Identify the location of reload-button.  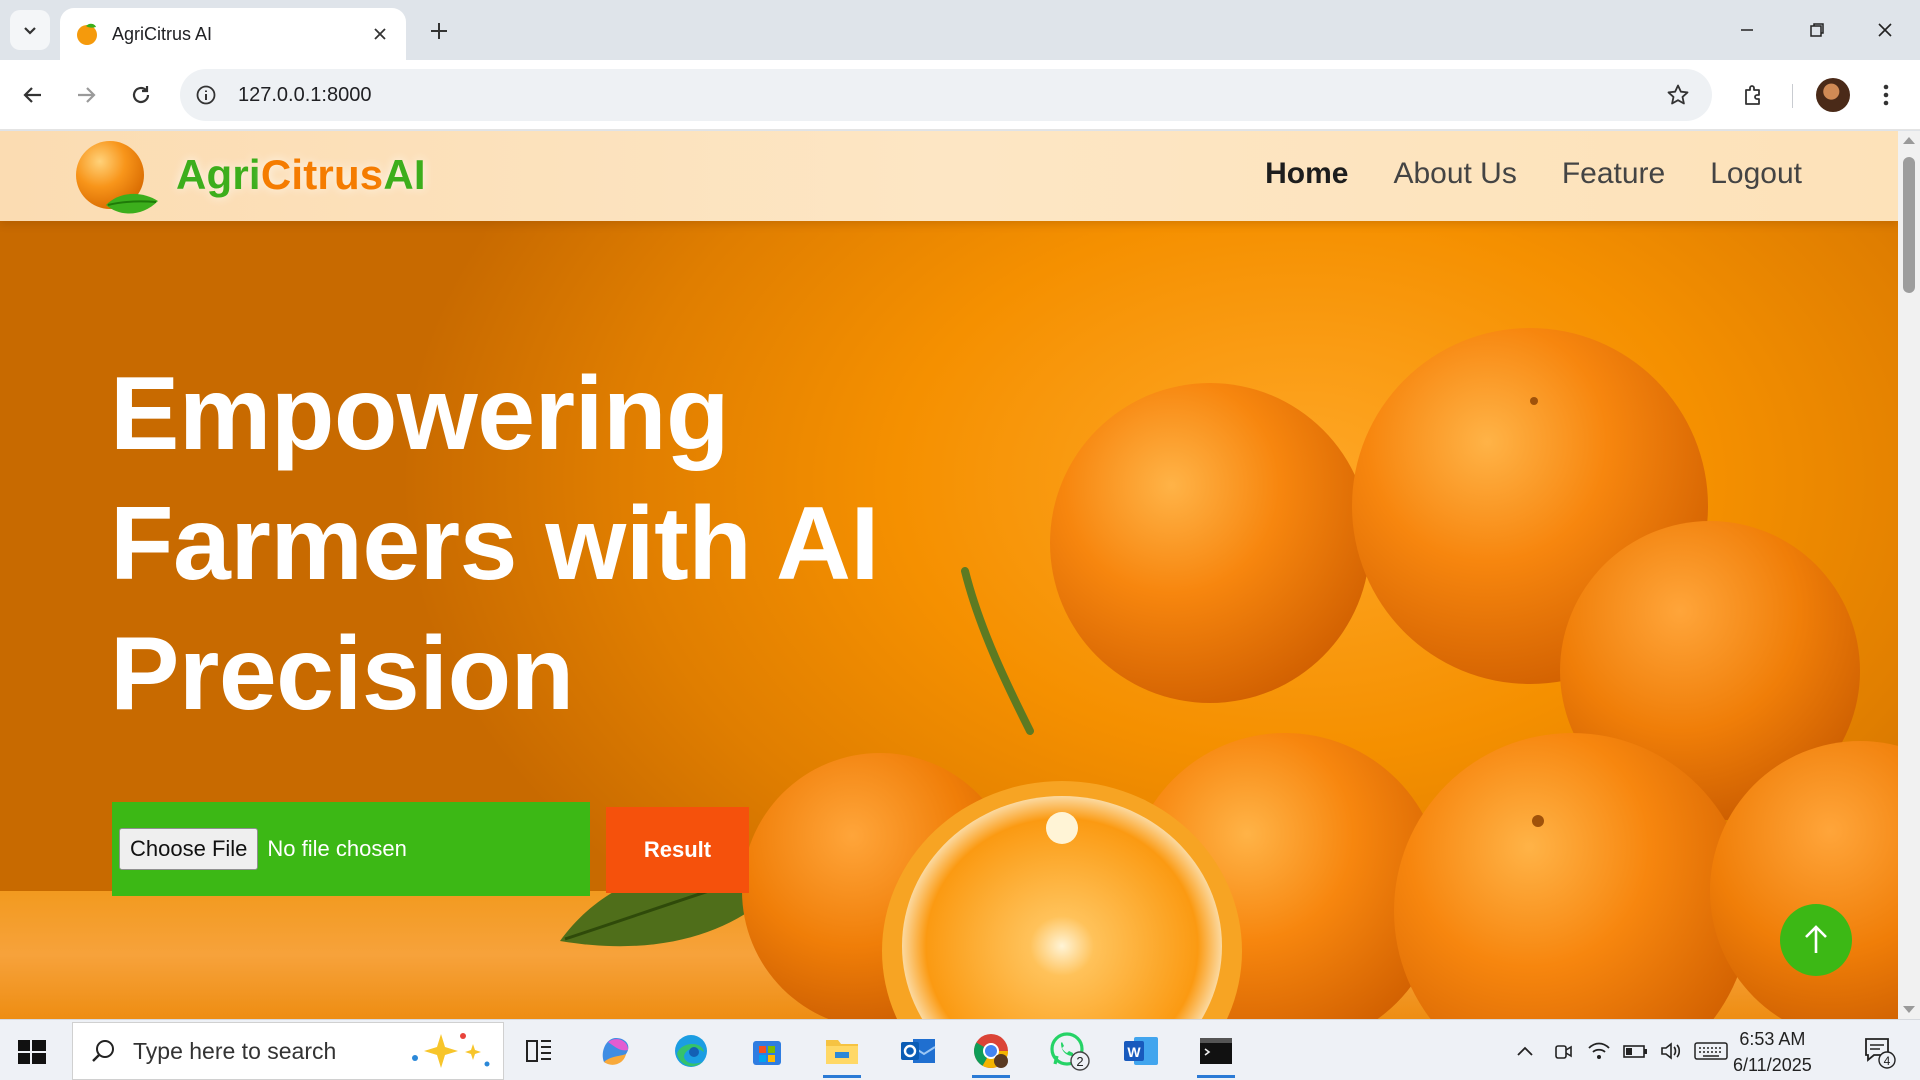
(141, 95).